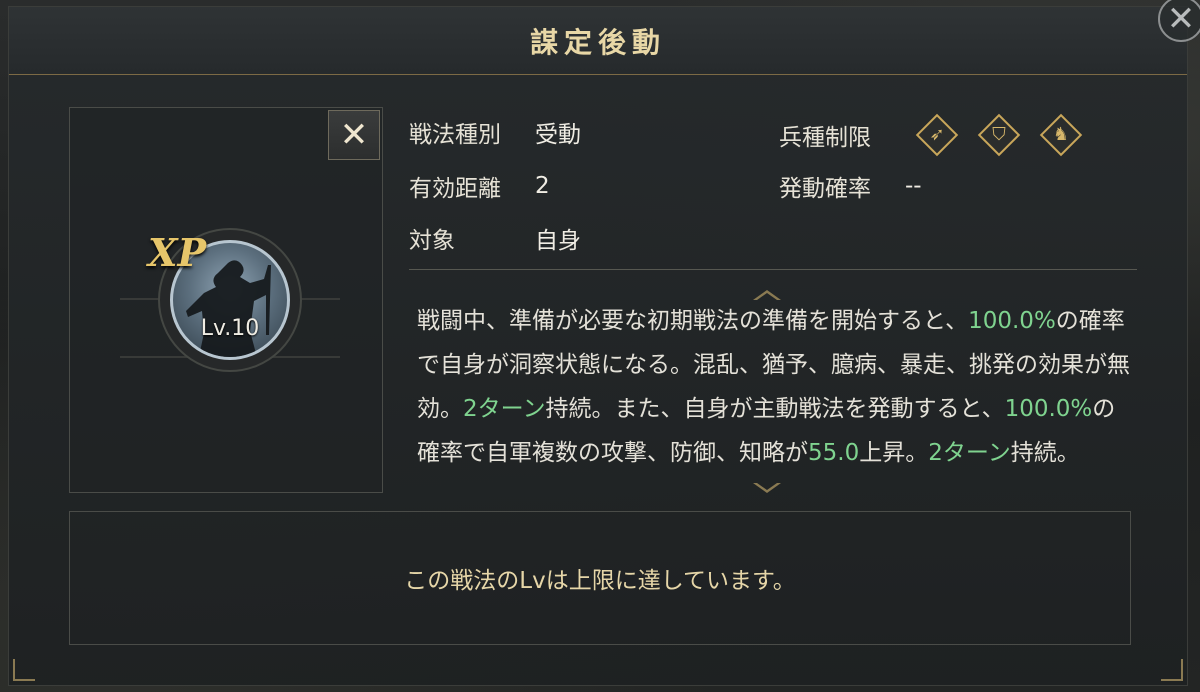 Image resolution: width=1200 pixels, height=692 pixels. Describe the element at coordinates (432, 241) in the screenshot. I see `target-label: 対象` at that location.